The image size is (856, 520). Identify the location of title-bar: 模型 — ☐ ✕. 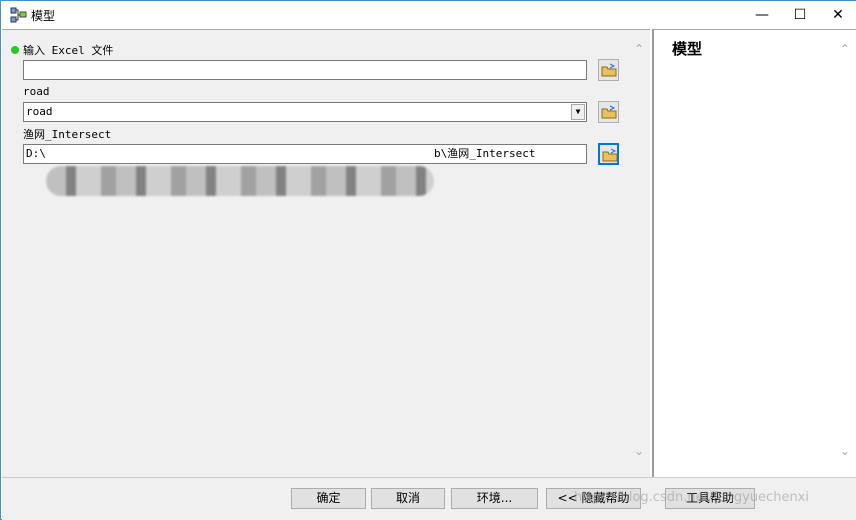
(428, 15).